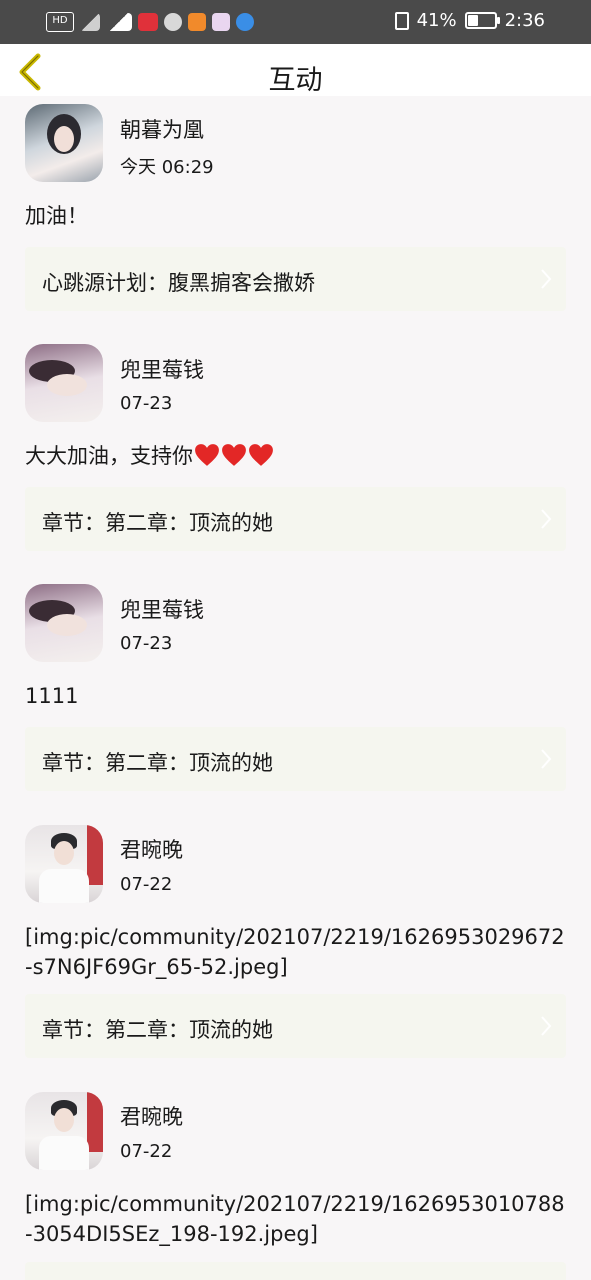  What do you see at coordinates (56, 216) in the screenshot?
I see `comment-text: 加油！` at bounding box center [56, 216].